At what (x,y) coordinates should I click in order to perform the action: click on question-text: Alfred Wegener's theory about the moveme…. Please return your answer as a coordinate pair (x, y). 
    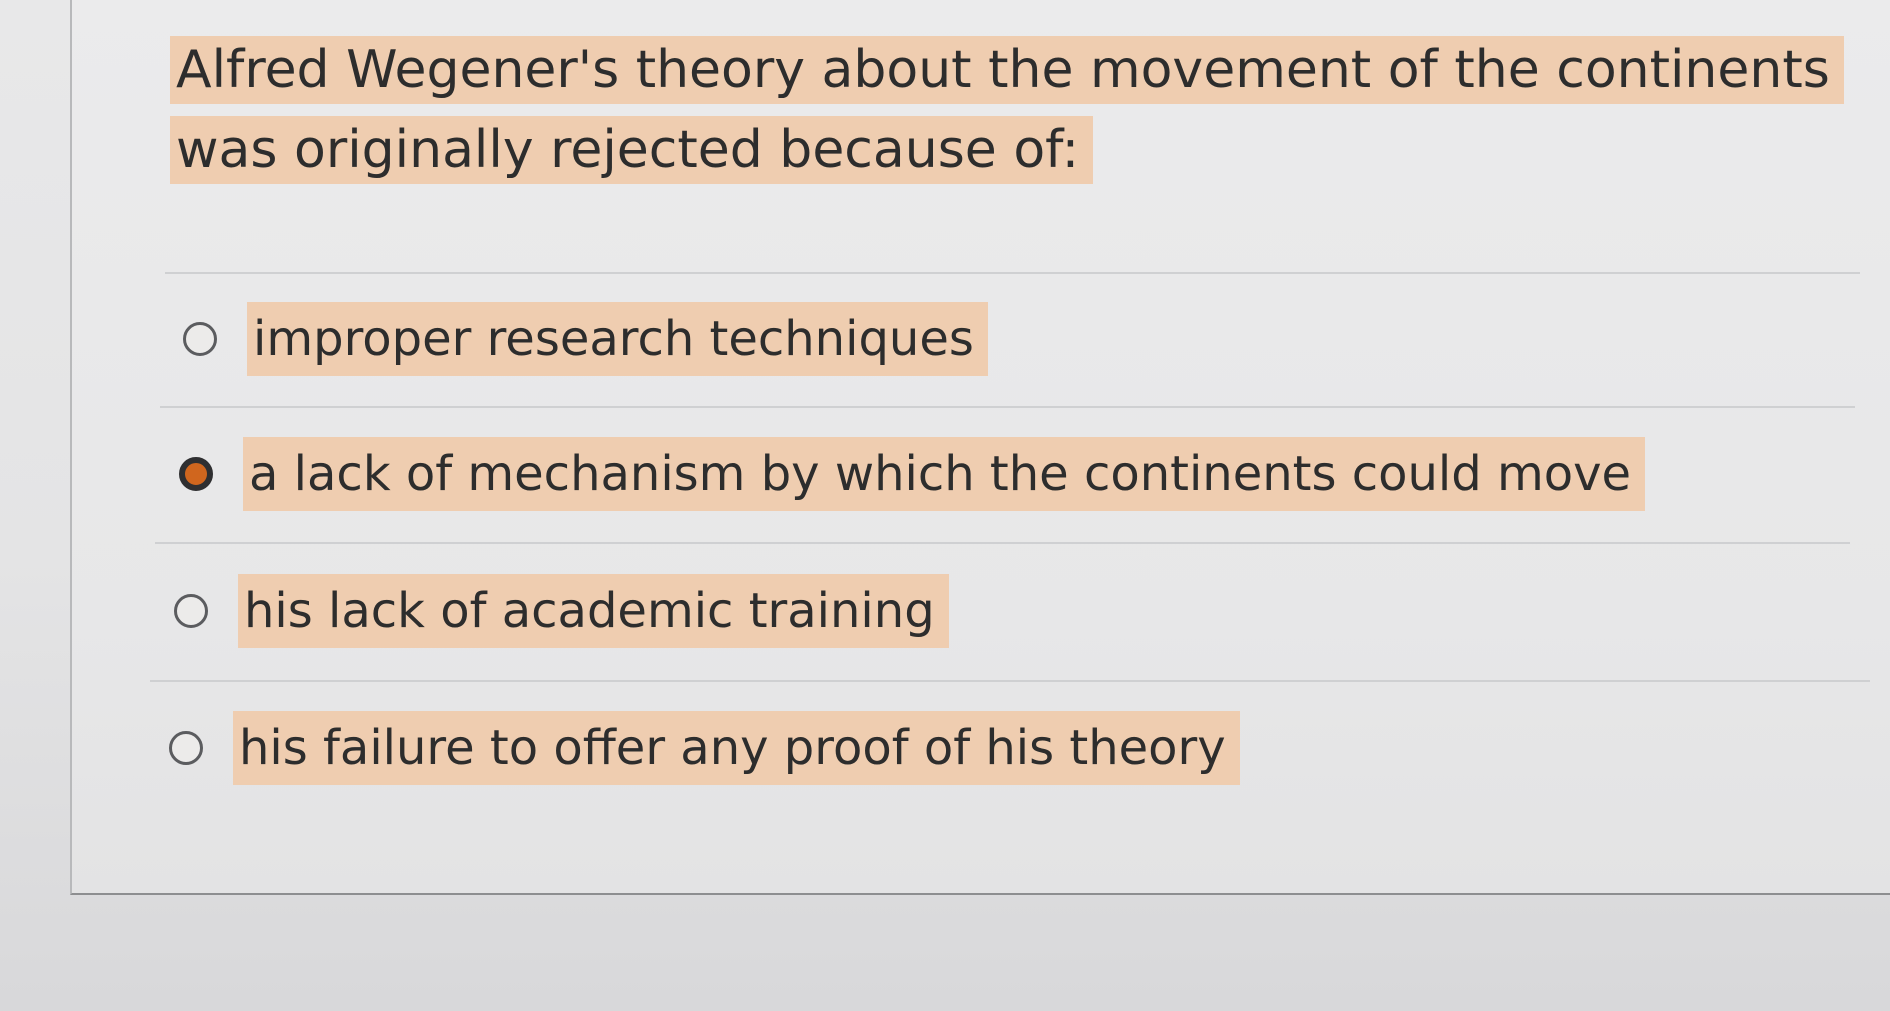
    Looking at the image, I should click on (1007, 110).